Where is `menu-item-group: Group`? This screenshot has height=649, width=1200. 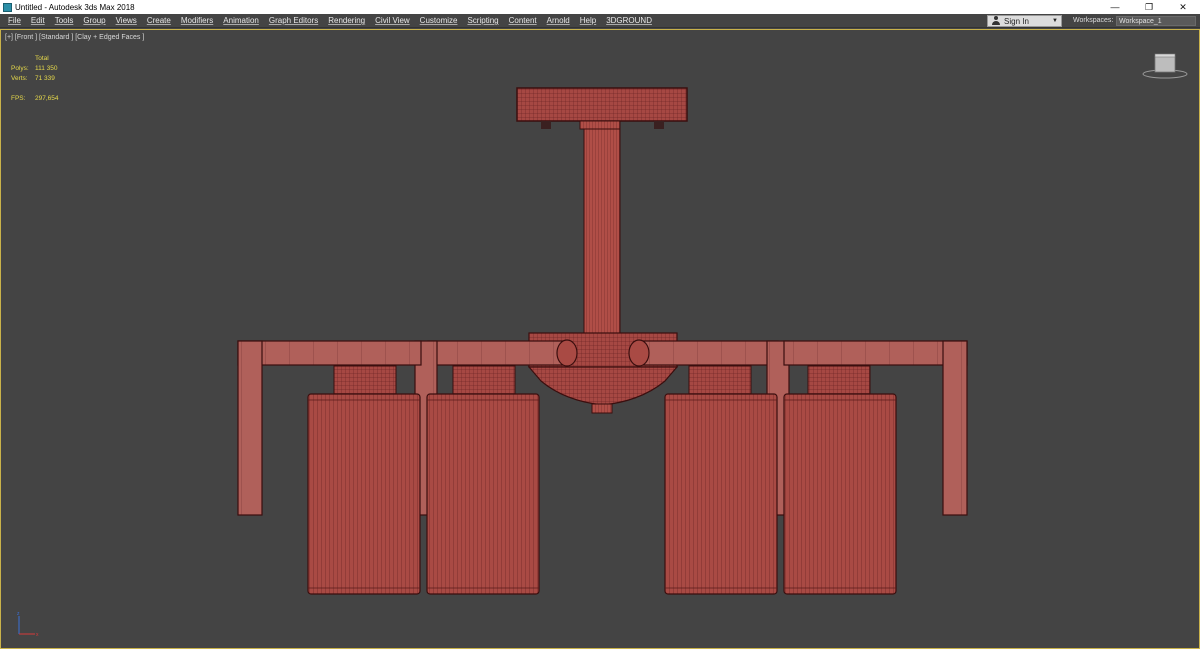 menu-item-group: Group is located at coordinates (94, 20).